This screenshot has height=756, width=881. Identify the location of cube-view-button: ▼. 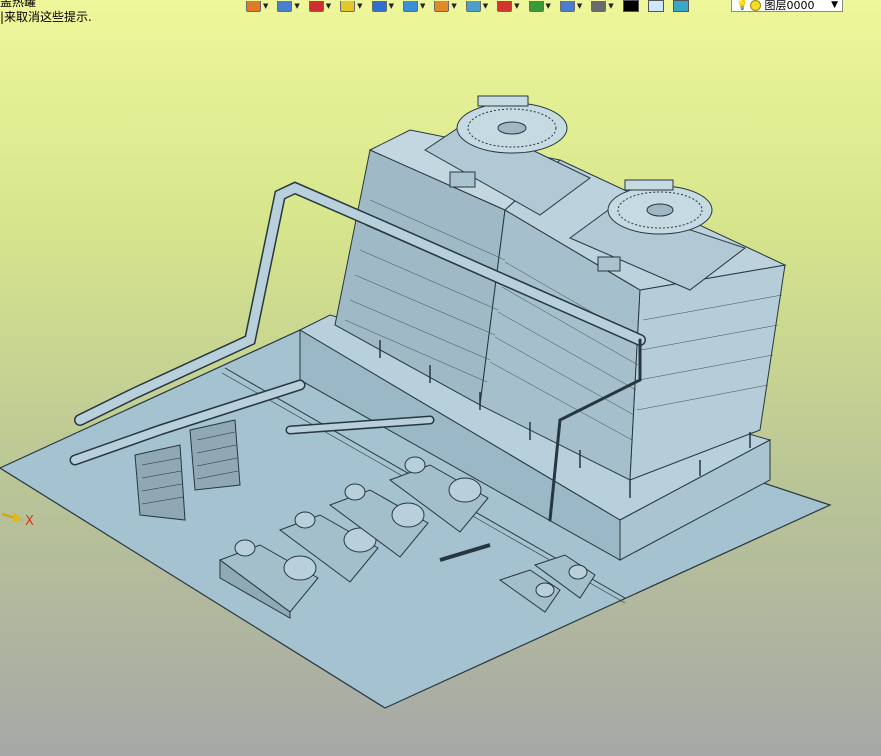
(413, 6).